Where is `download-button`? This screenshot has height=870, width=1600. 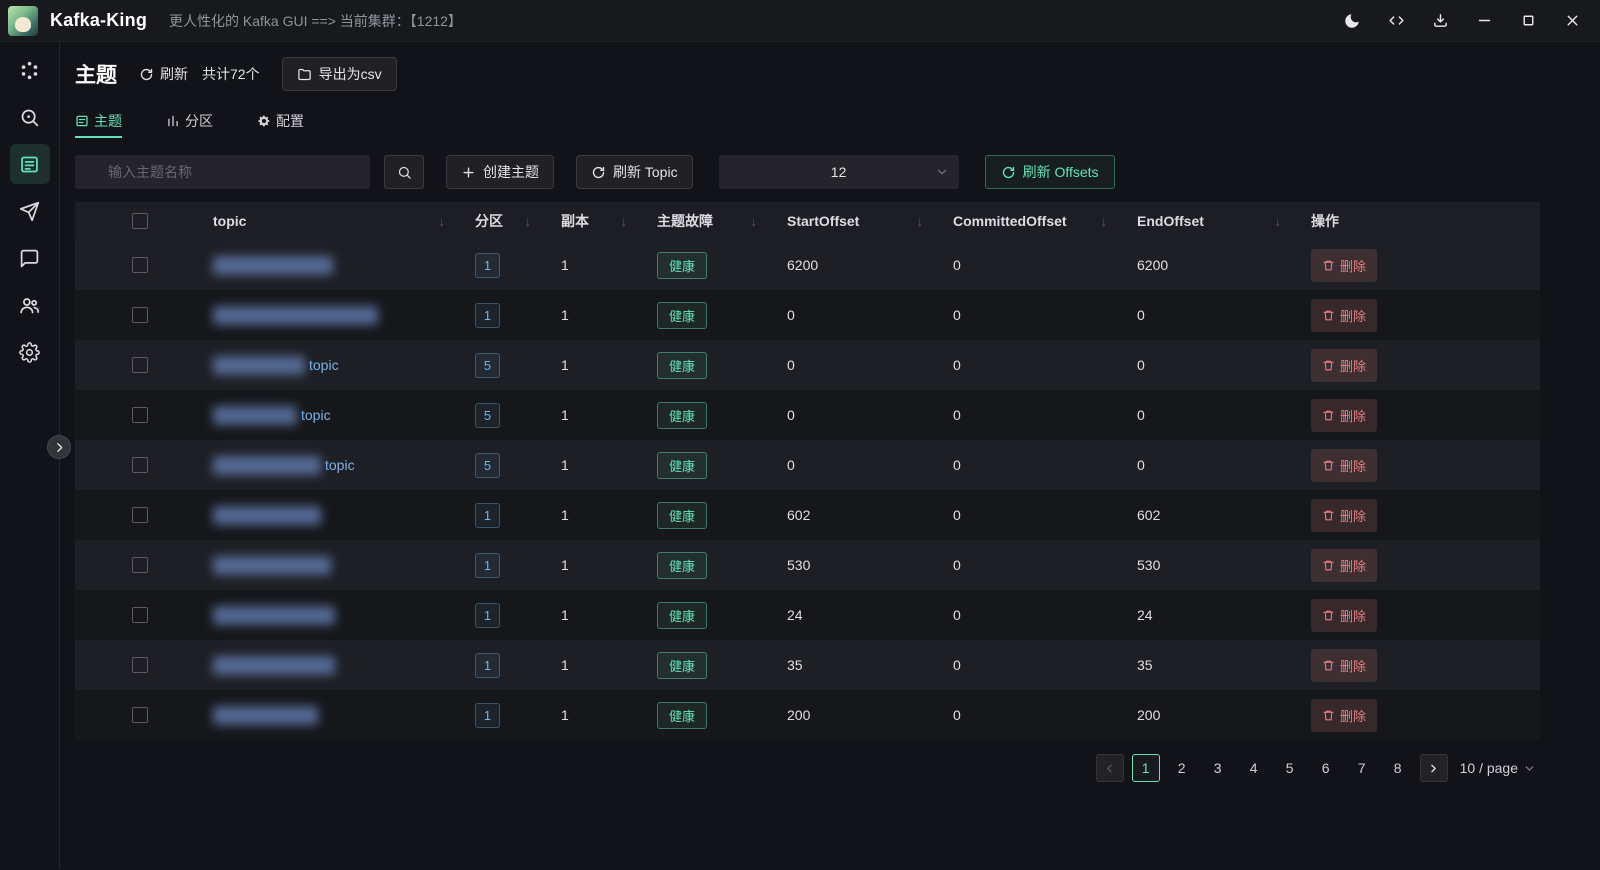
download-button is located at coordinates (1440, 21).